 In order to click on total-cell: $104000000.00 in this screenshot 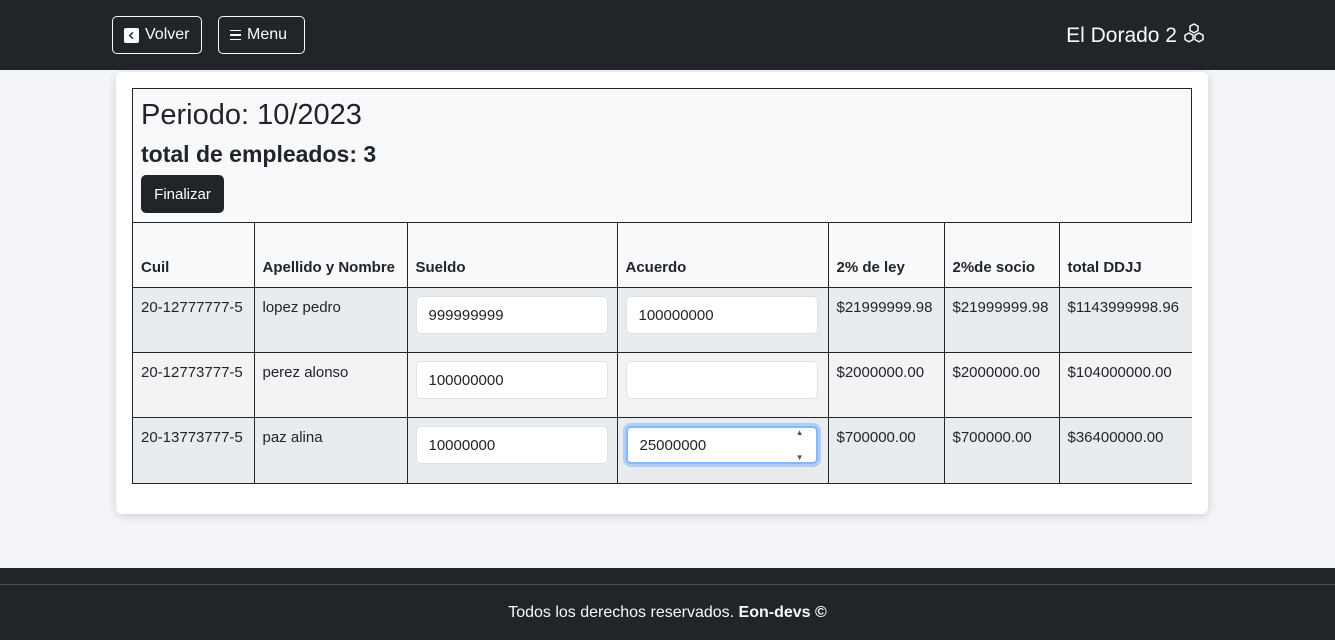, I will do `click(1125, 385)`.